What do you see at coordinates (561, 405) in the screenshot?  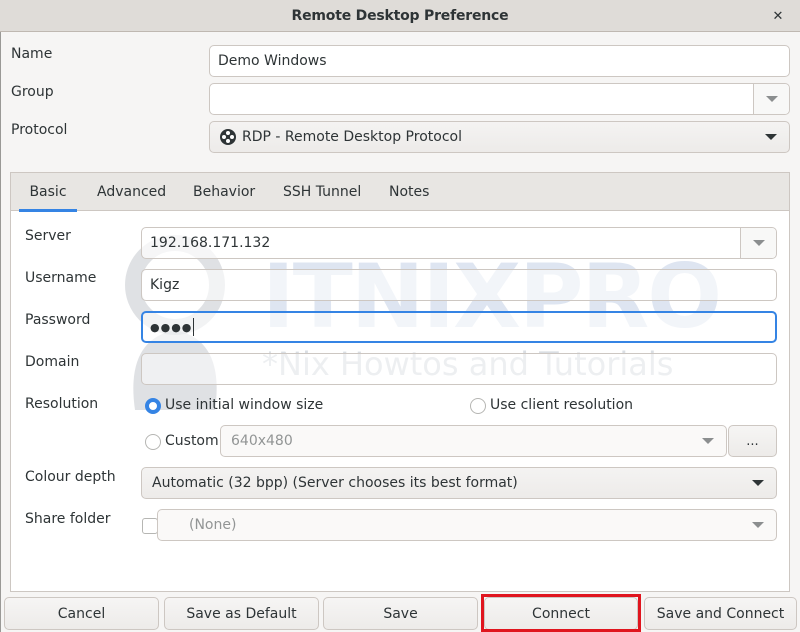 I see `radio-client-resolution-label: Use client resolution` at bounding box center [561, 405].